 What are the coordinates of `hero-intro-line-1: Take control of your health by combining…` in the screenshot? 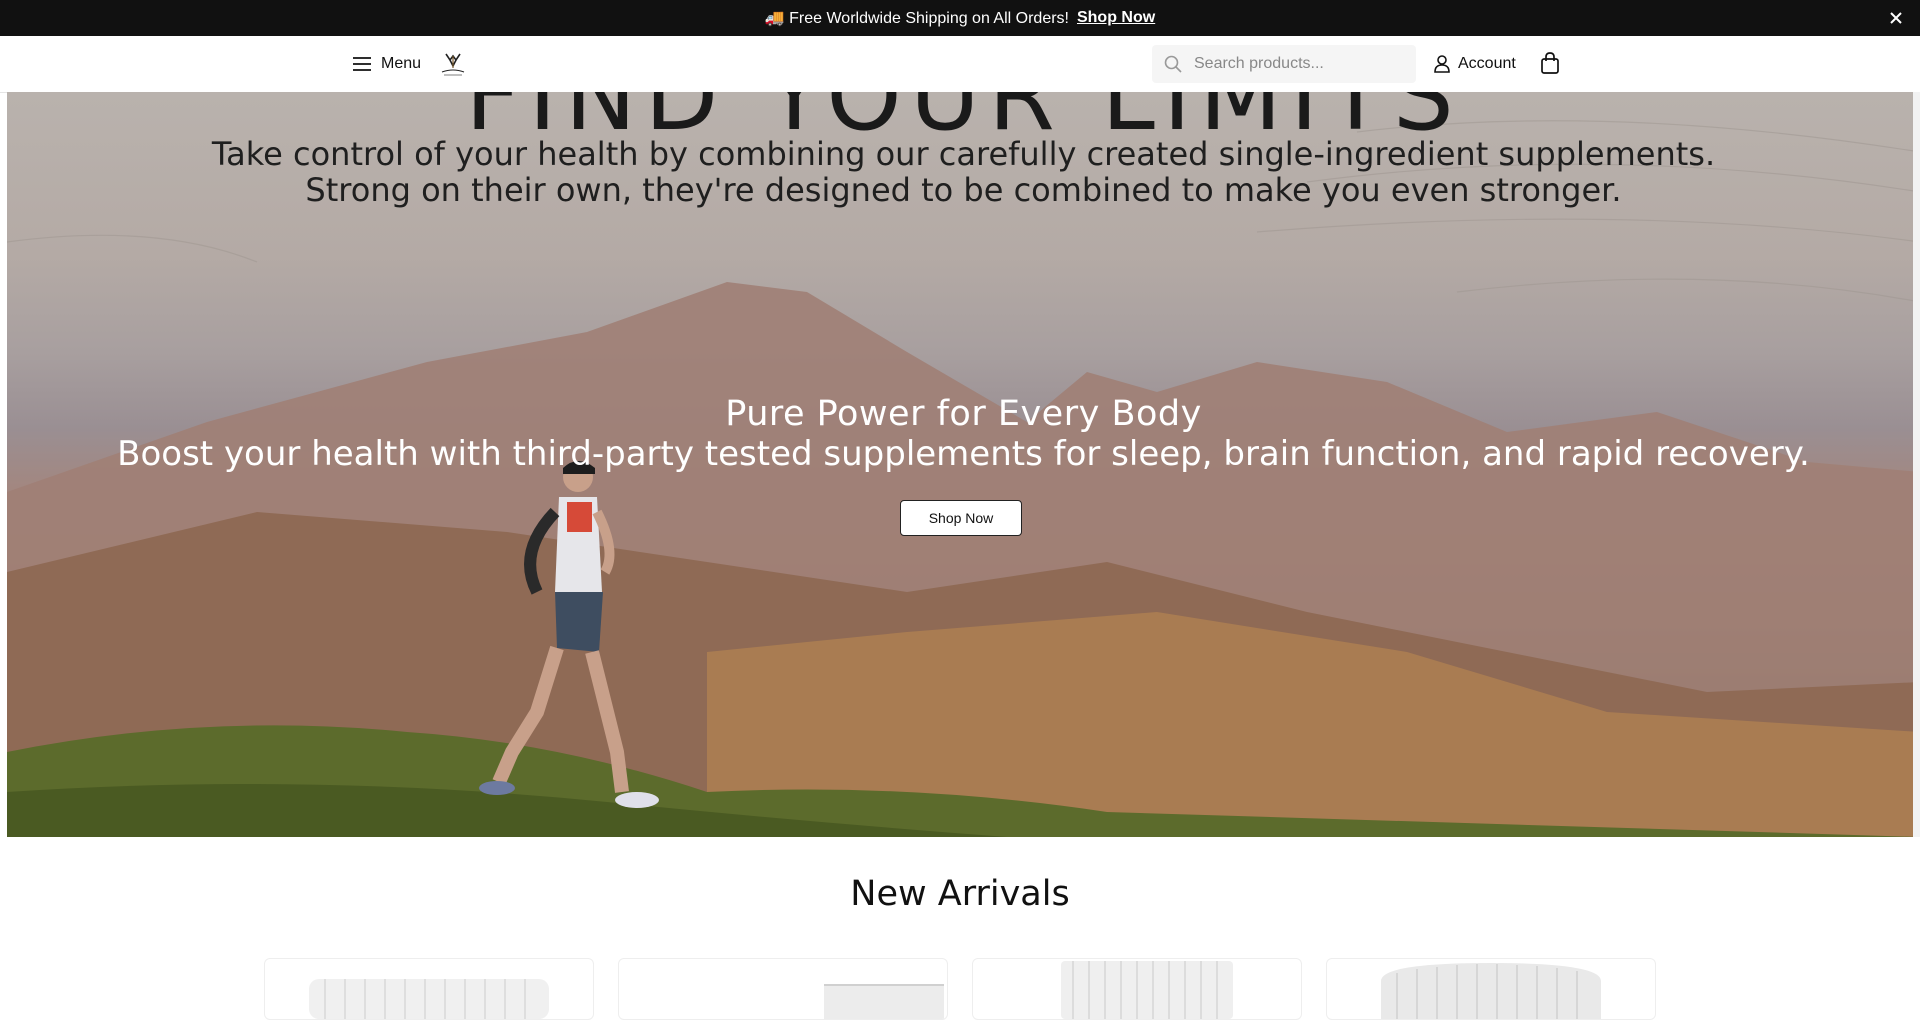 It's located at (963, 154).